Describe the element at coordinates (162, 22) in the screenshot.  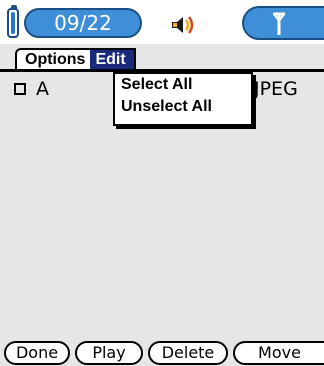
I see `status-bar: 09/22` at that location.